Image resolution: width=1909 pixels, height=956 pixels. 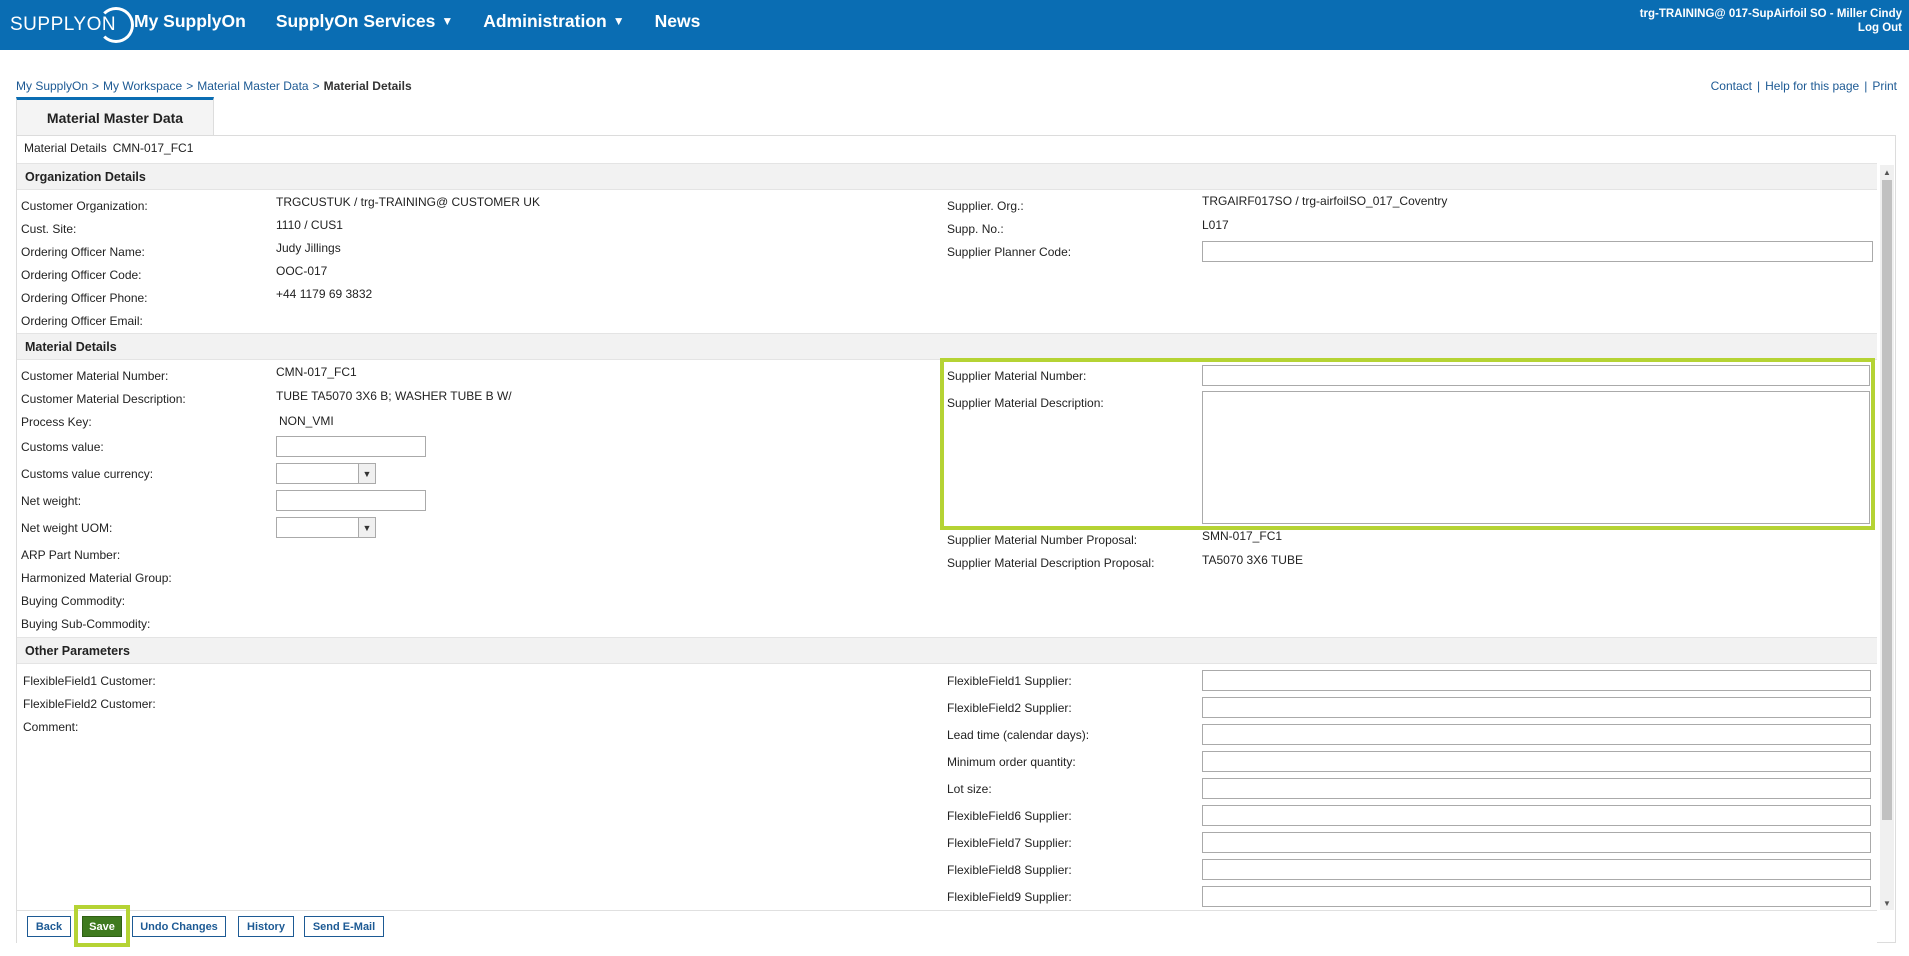 I want to click on label-buying-sub-commodity: Buying Sub-Commodity:, so click(x=86, y=624).